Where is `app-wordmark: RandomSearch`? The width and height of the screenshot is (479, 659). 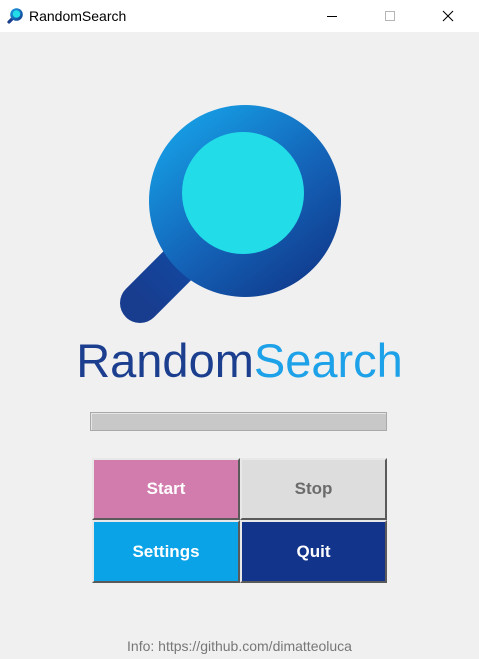 app-wordmark: RandomSearch is located at coordinates (239, 361).